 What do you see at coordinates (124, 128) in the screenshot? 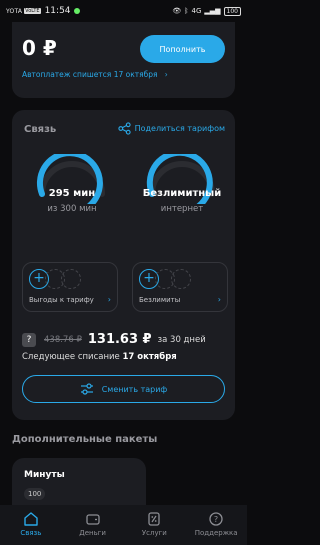
I see `share-icon` at bounding box center [124, 128].